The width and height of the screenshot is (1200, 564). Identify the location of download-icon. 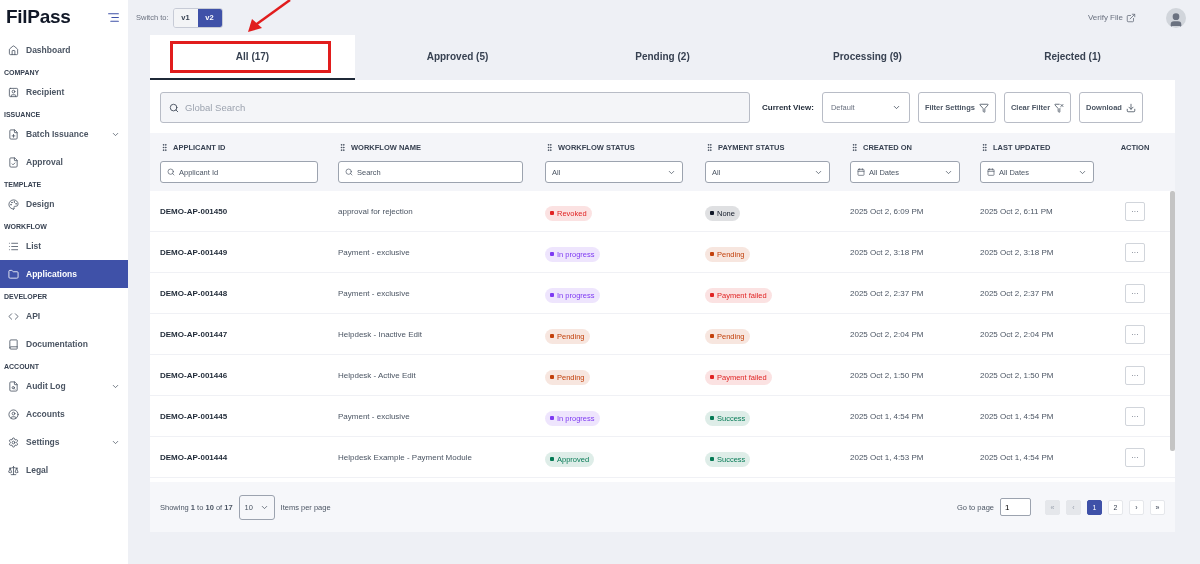
(1130, 107).